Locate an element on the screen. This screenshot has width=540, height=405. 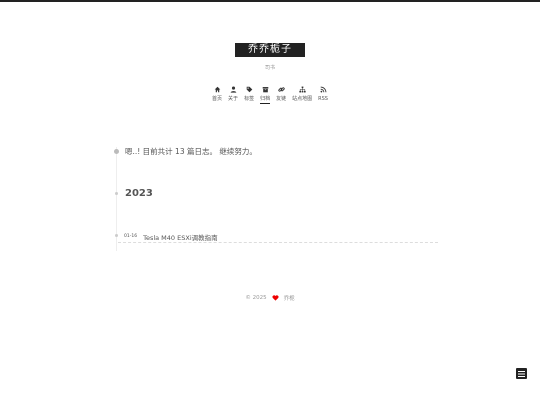
sitemap-icon is located at coordinates (302, 89).